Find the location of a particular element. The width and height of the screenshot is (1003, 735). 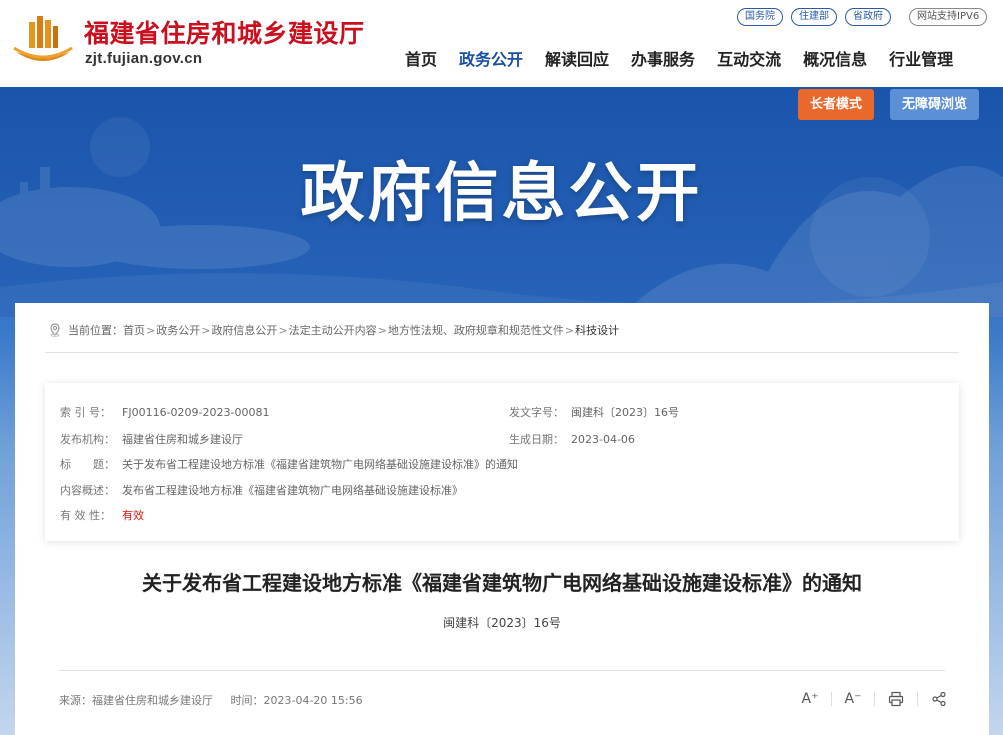

link-state-council: 国务院 is located at coordinates (760, 17).